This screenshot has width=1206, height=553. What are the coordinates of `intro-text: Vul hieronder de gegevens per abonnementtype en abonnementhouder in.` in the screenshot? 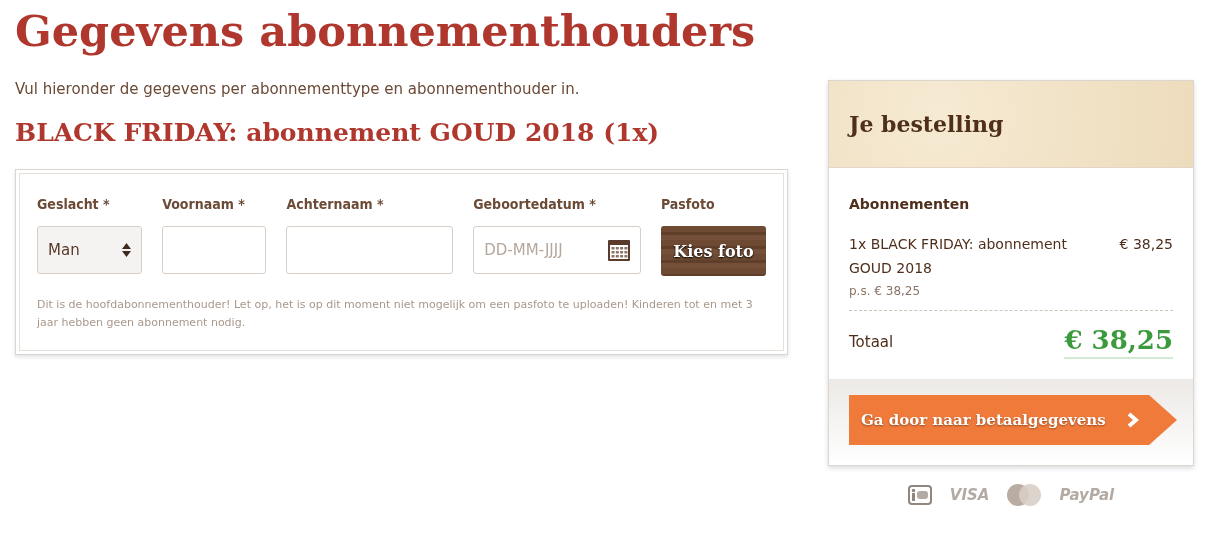 It's located at (298, 89).